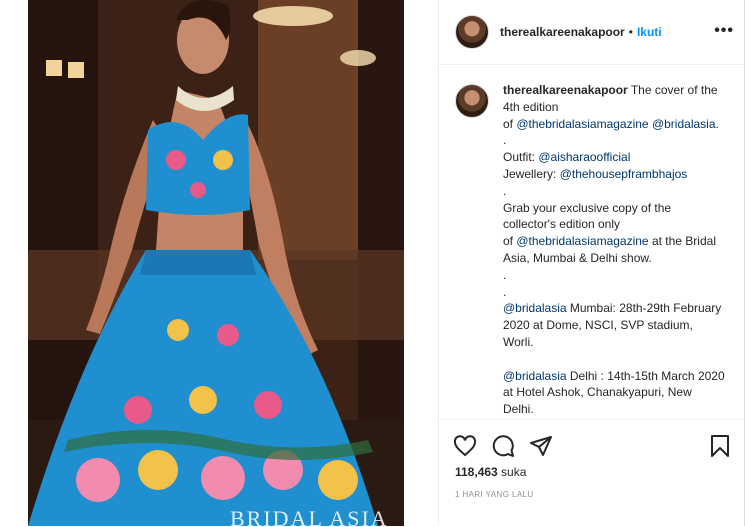 This screenshot has height=527, width=745. What do you see at coordinates (472, 32) in the screenshot?
I see `author-avatar` at bounding box center [472, 32].